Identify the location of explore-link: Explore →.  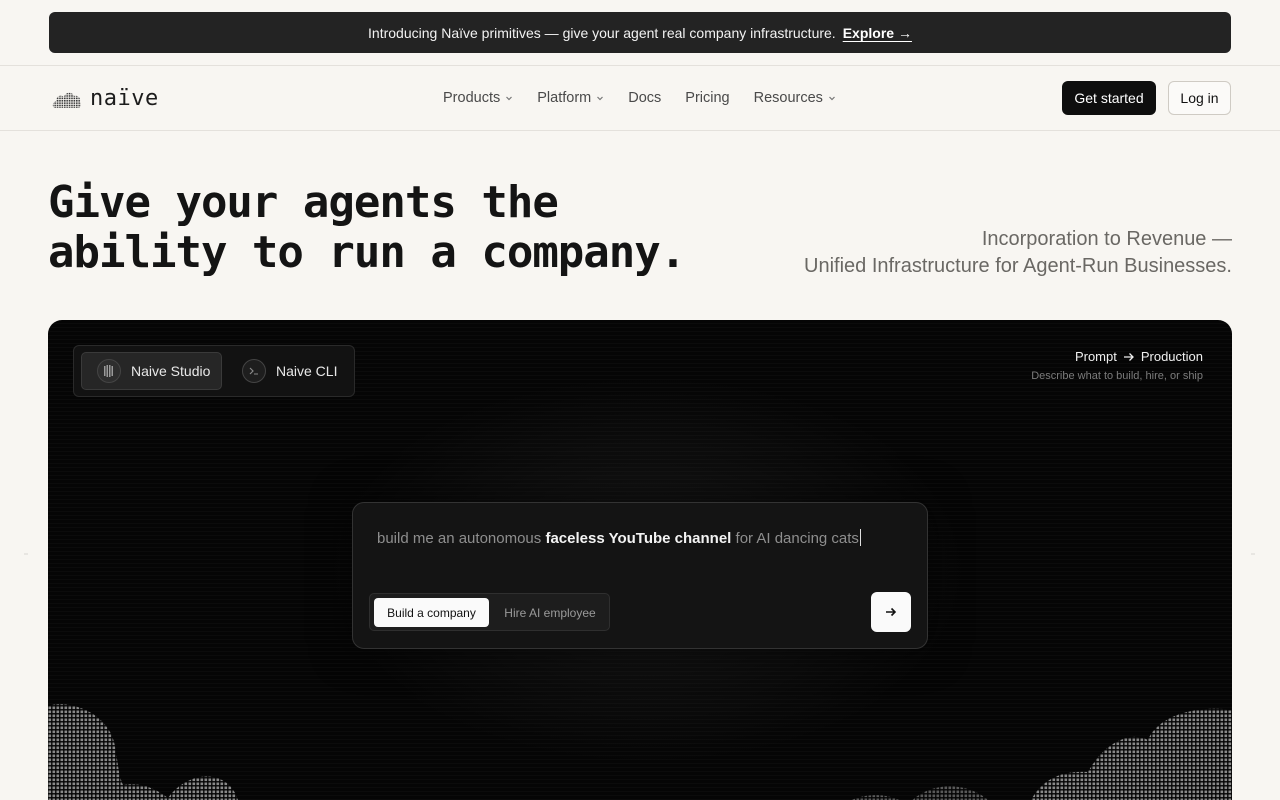
(877, 33).